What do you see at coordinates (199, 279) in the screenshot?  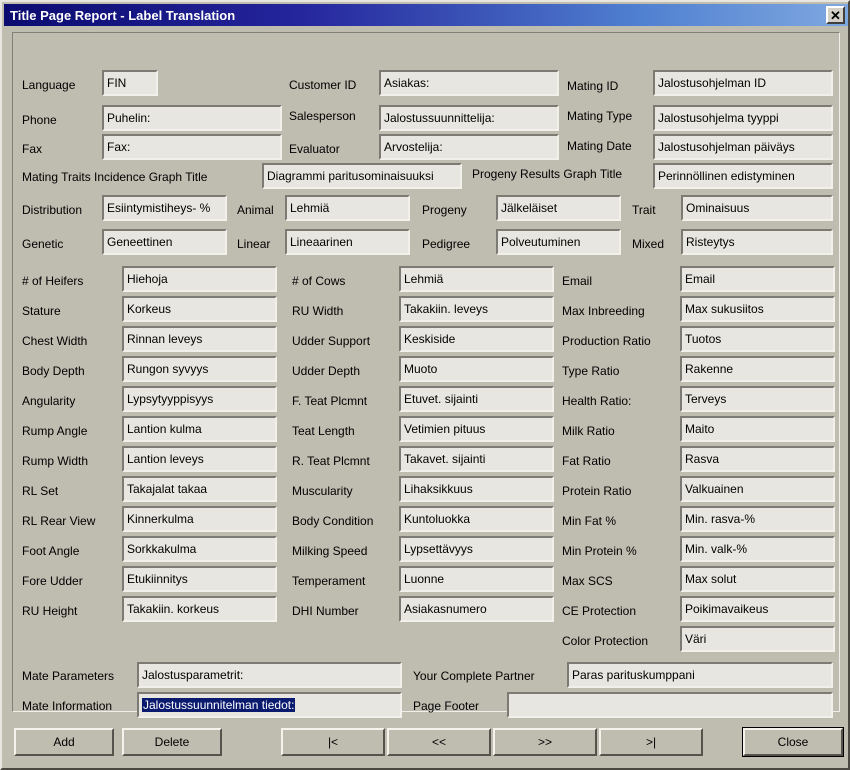 I see `trait-field-1-1: Hiehoja` at bounding box center [199, 279].